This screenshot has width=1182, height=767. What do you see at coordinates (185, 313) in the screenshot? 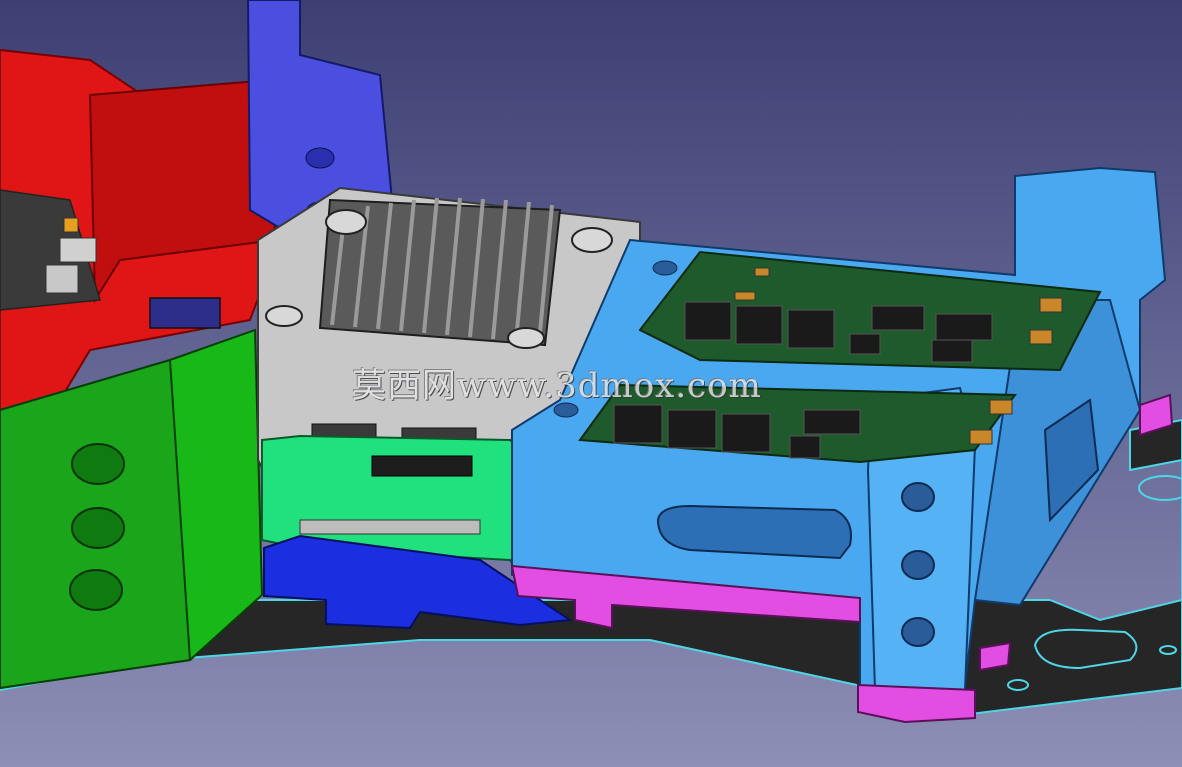
I see `red-enclosure-window` at bounding box center [185, 313].